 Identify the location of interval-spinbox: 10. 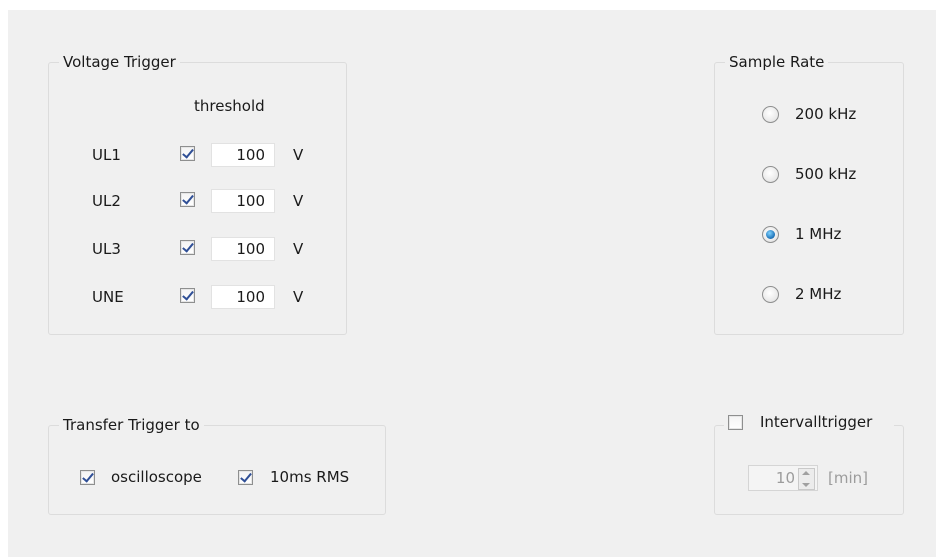
(783, 478).